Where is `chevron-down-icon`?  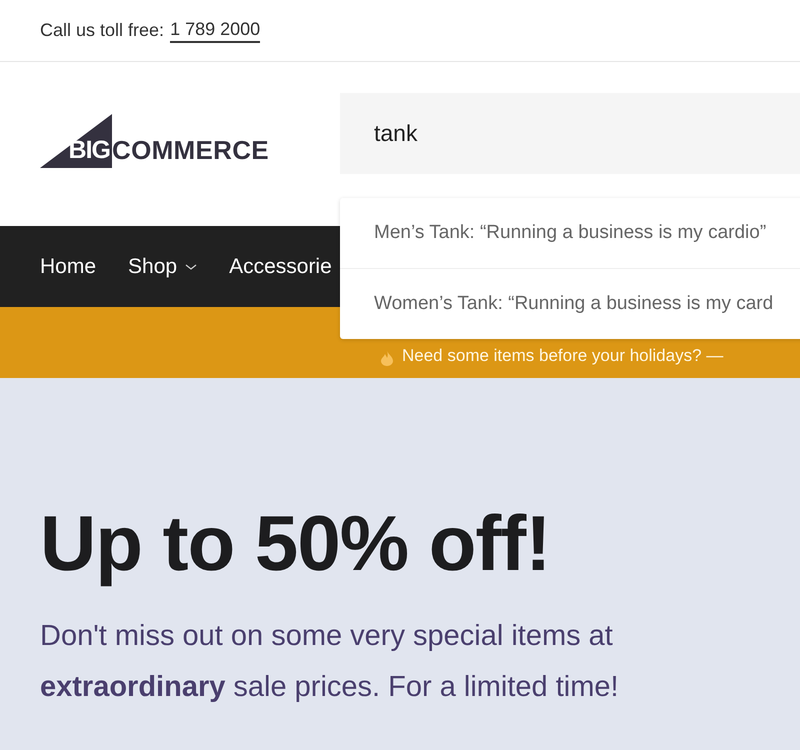
chevron-down-icon is located at coordinates (191, 266).